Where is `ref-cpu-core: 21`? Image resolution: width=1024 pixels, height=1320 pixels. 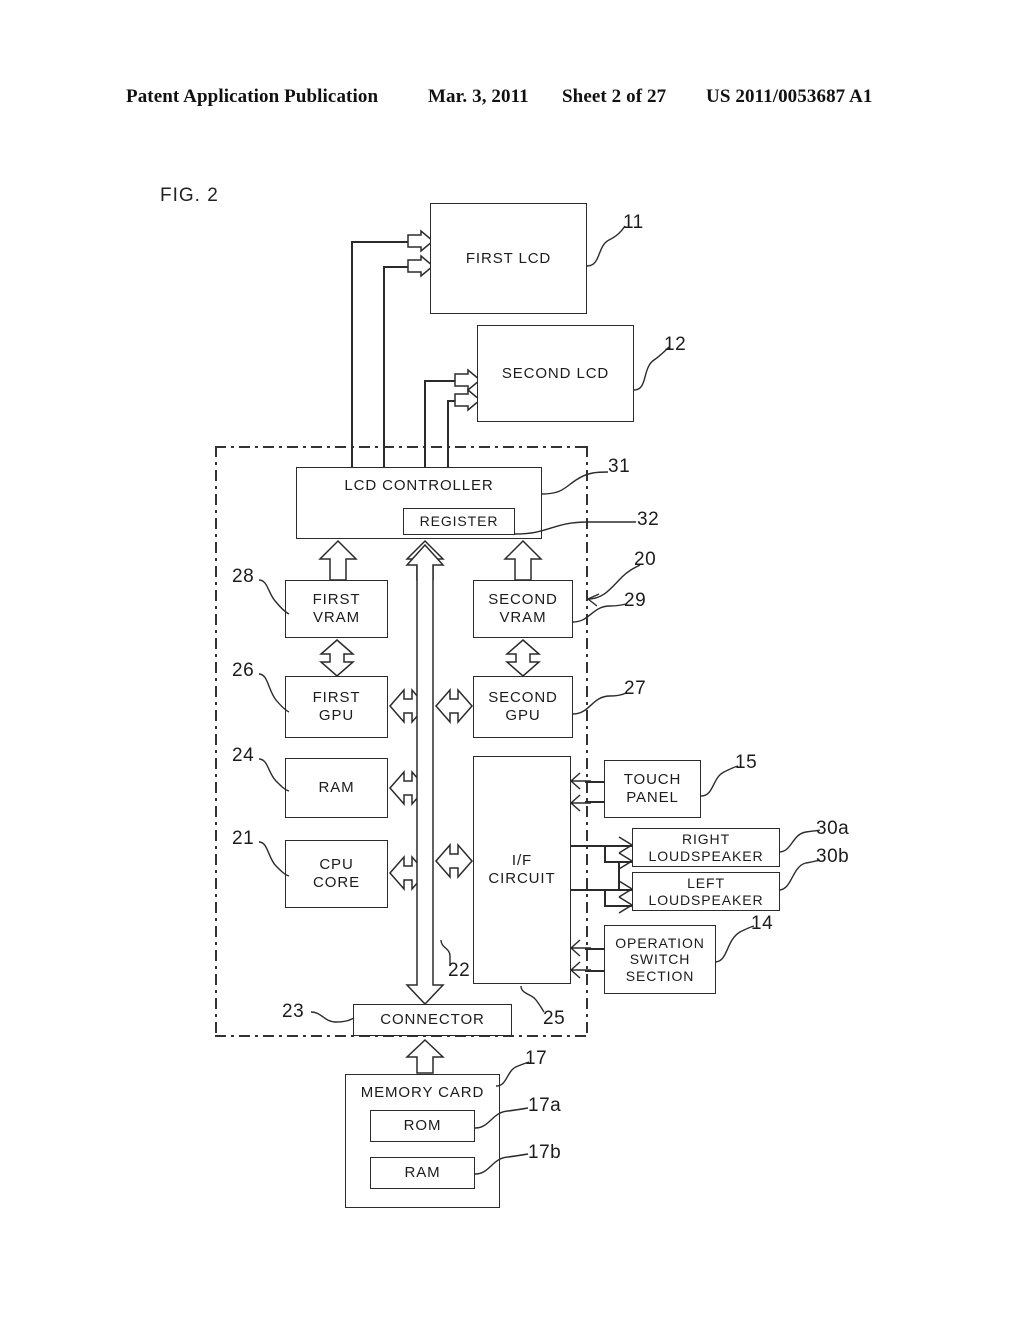 ref-cpu-core: 21 is located at coordinates (243, 838).